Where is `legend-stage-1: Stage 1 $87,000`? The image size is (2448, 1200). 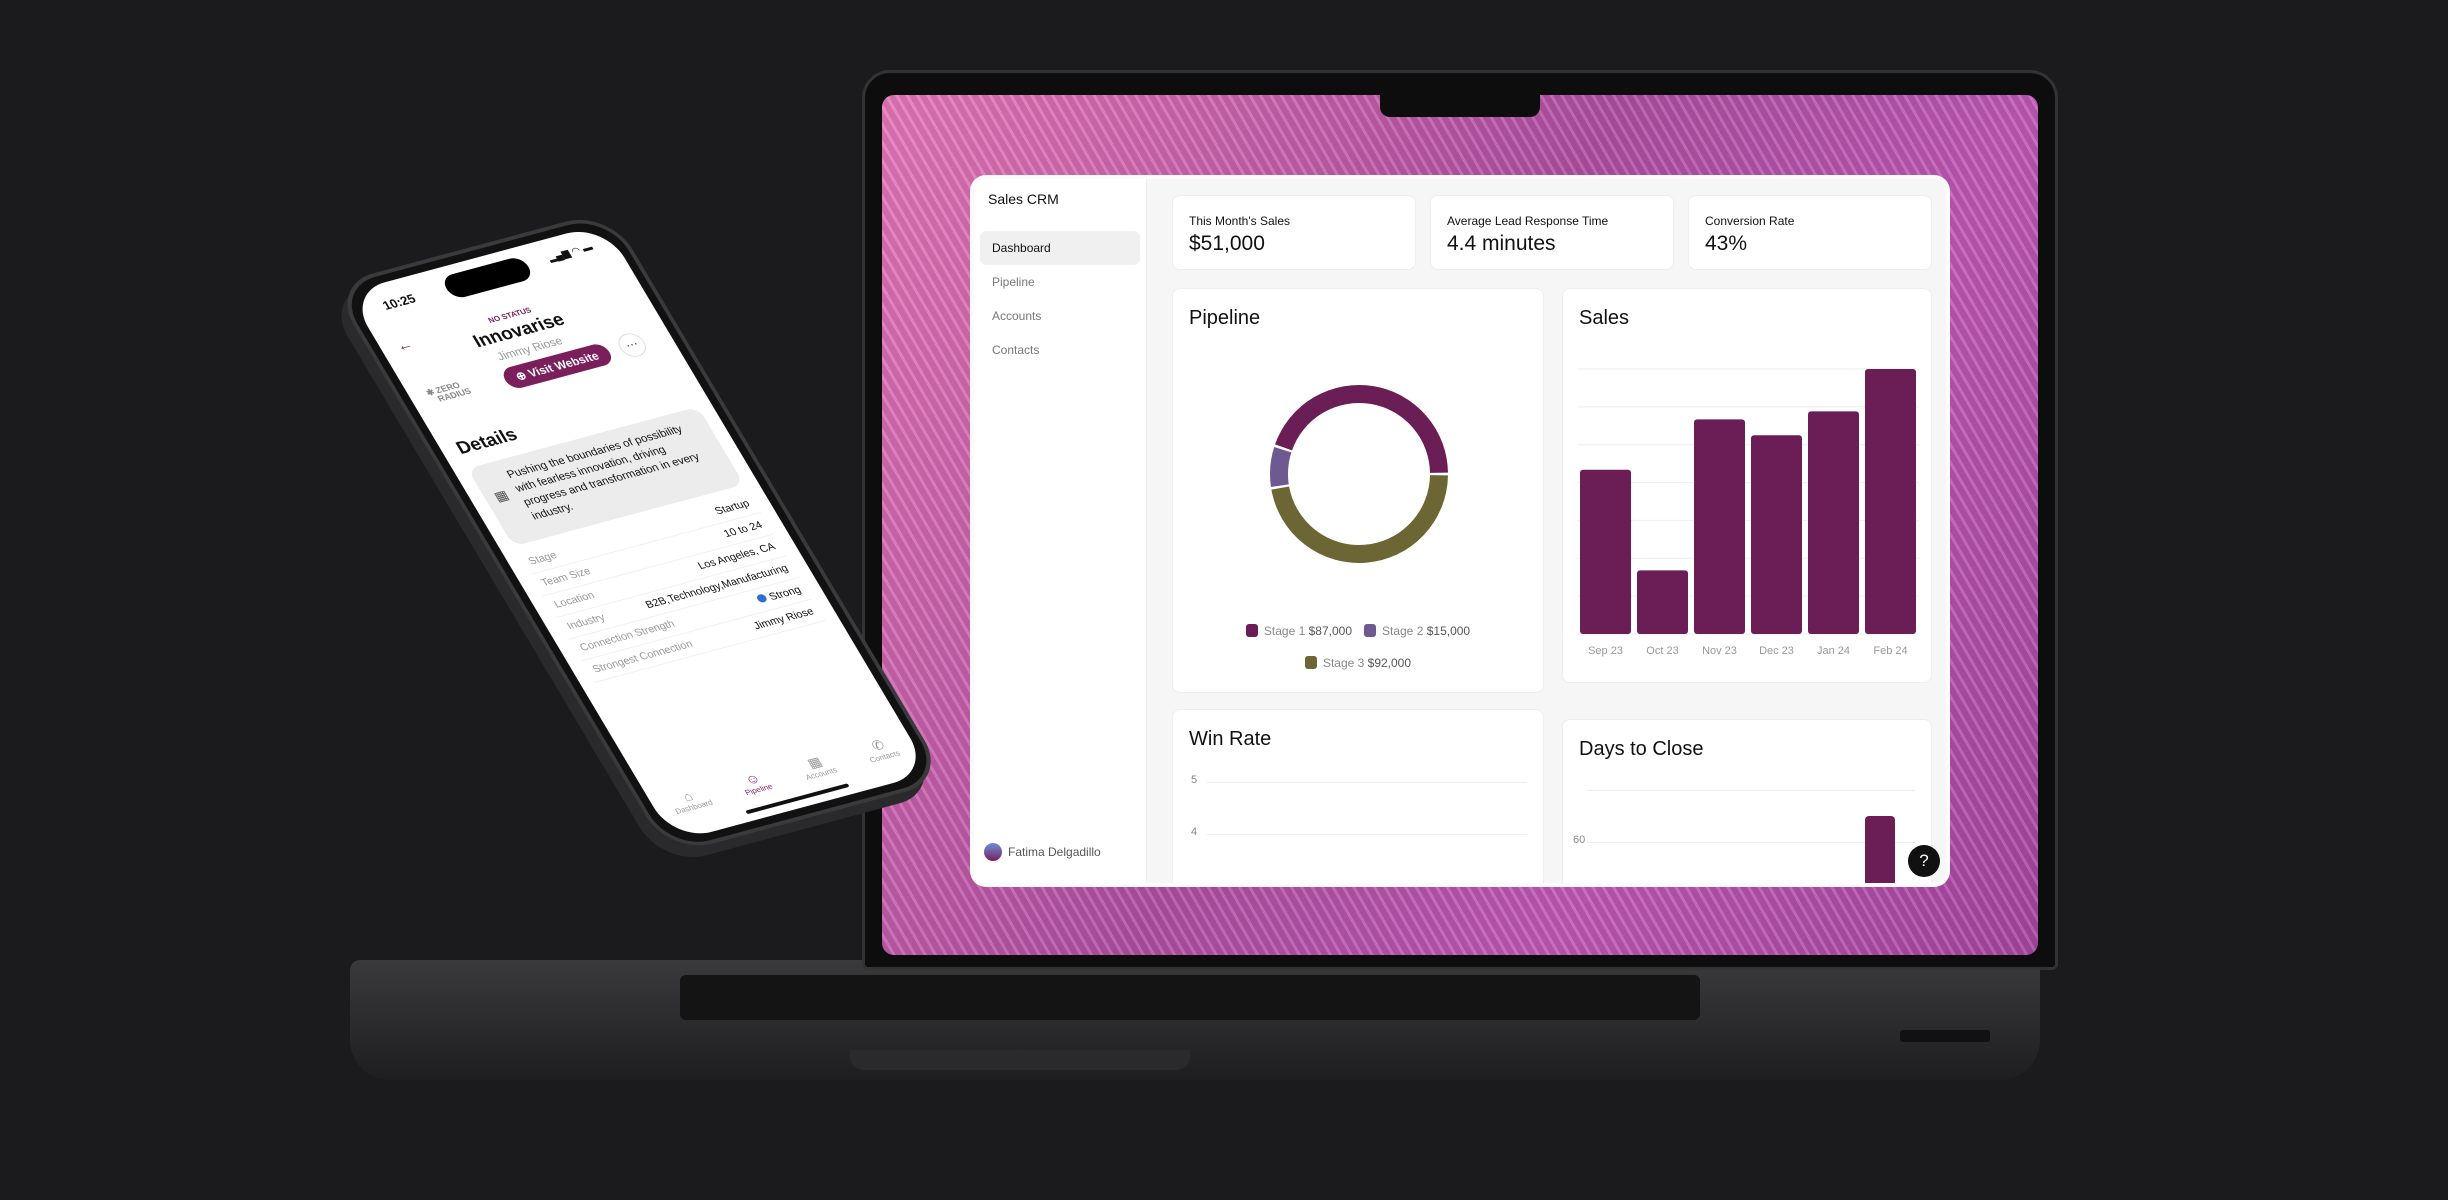 legend-stage-1: Stage 1 $87,000 is located at coordinates (1298, 631).